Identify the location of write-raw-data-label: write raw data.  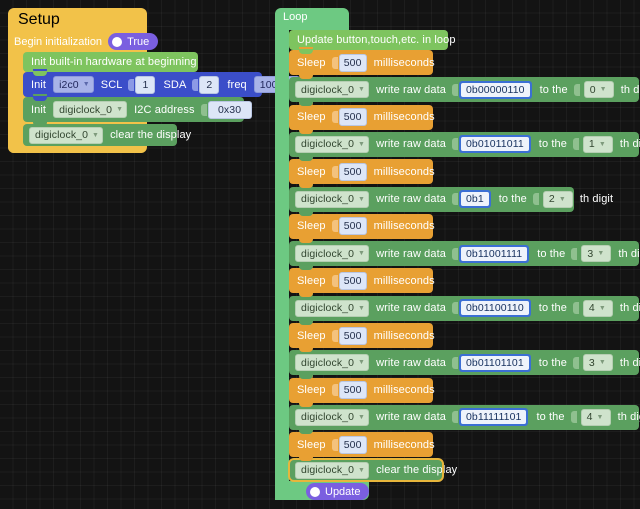
(411, 308).